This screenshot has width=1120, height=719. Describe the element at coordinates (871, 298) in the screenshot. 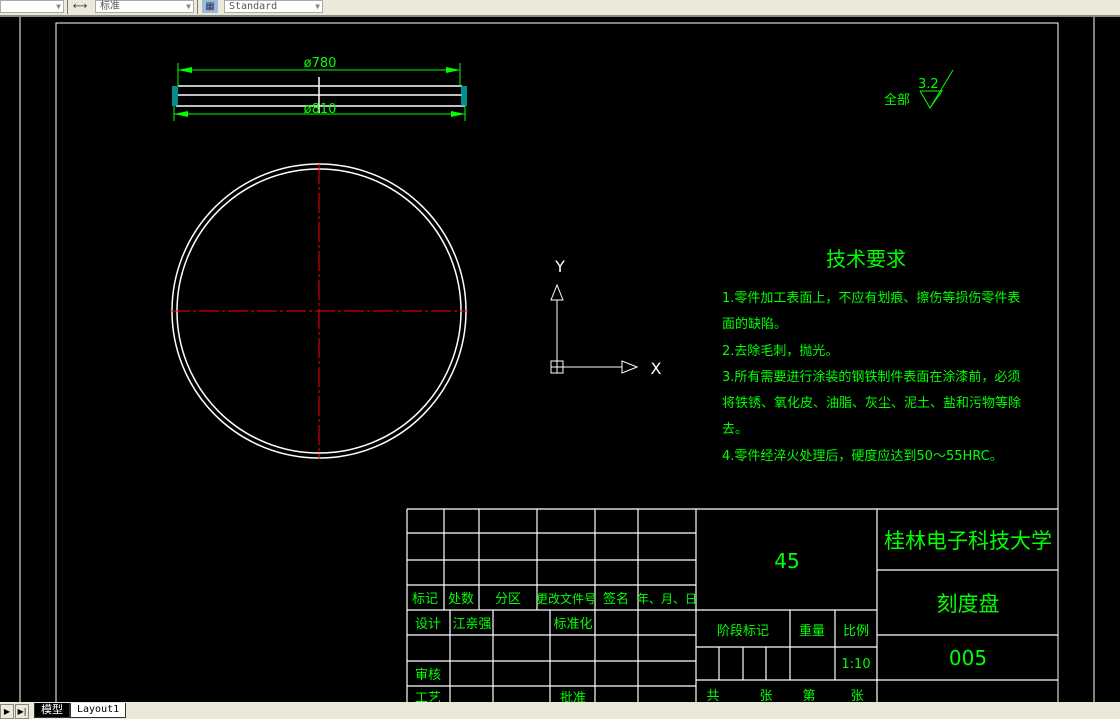

I see `tech-req-line: 1.零件加工表面上，不应有划痕、擦伤等损伤零件表` at that location.